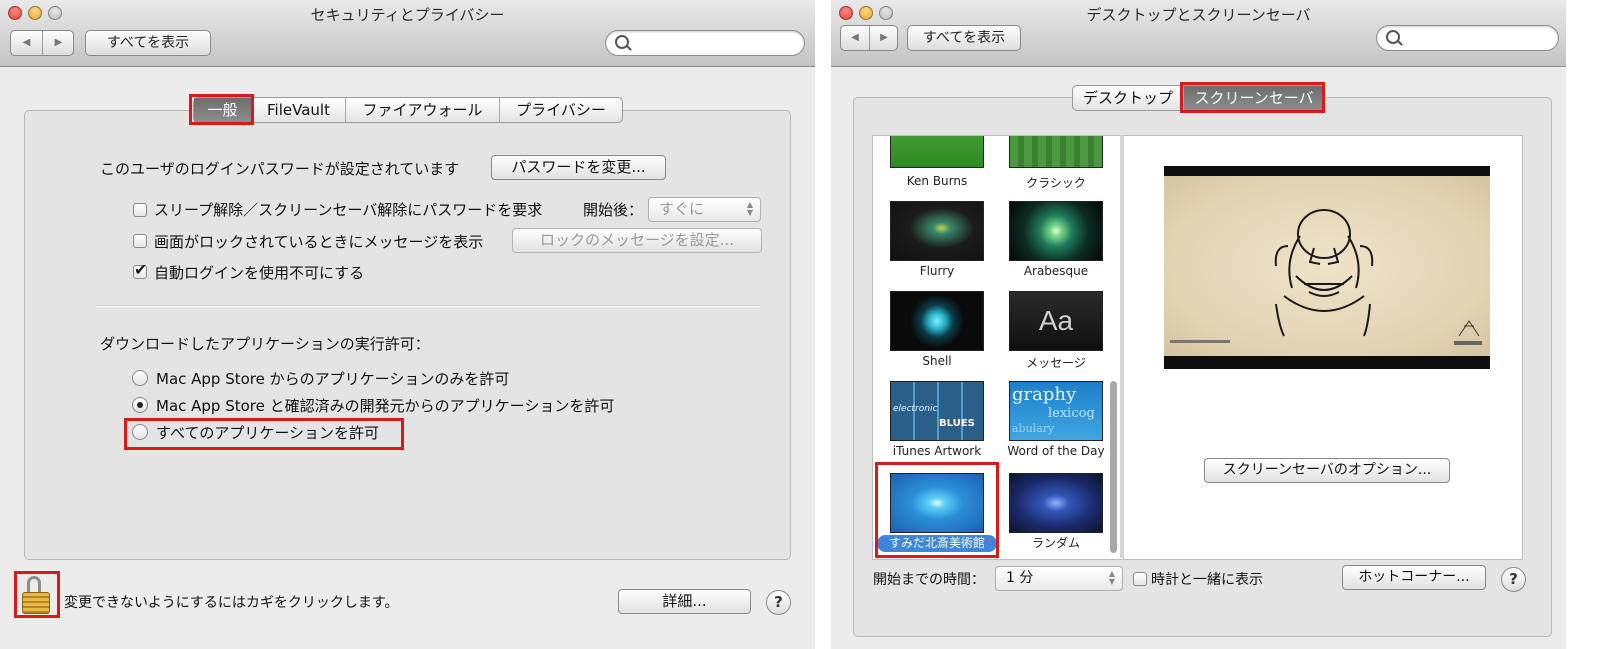 This screenshot has height=649, width=1600. I want to click on list-scrollbar, so click(1113, 467).